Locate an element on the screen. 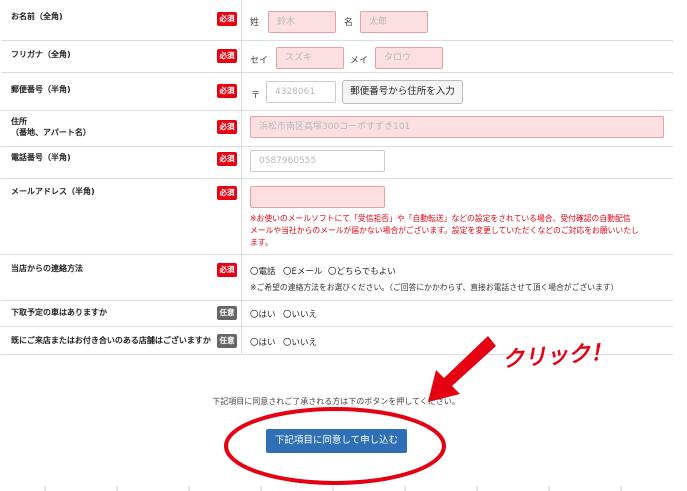 This screenshot has width=687, height=491. label-contact-method: 当店からの連絡方法 is located at coordinates (47, 268).